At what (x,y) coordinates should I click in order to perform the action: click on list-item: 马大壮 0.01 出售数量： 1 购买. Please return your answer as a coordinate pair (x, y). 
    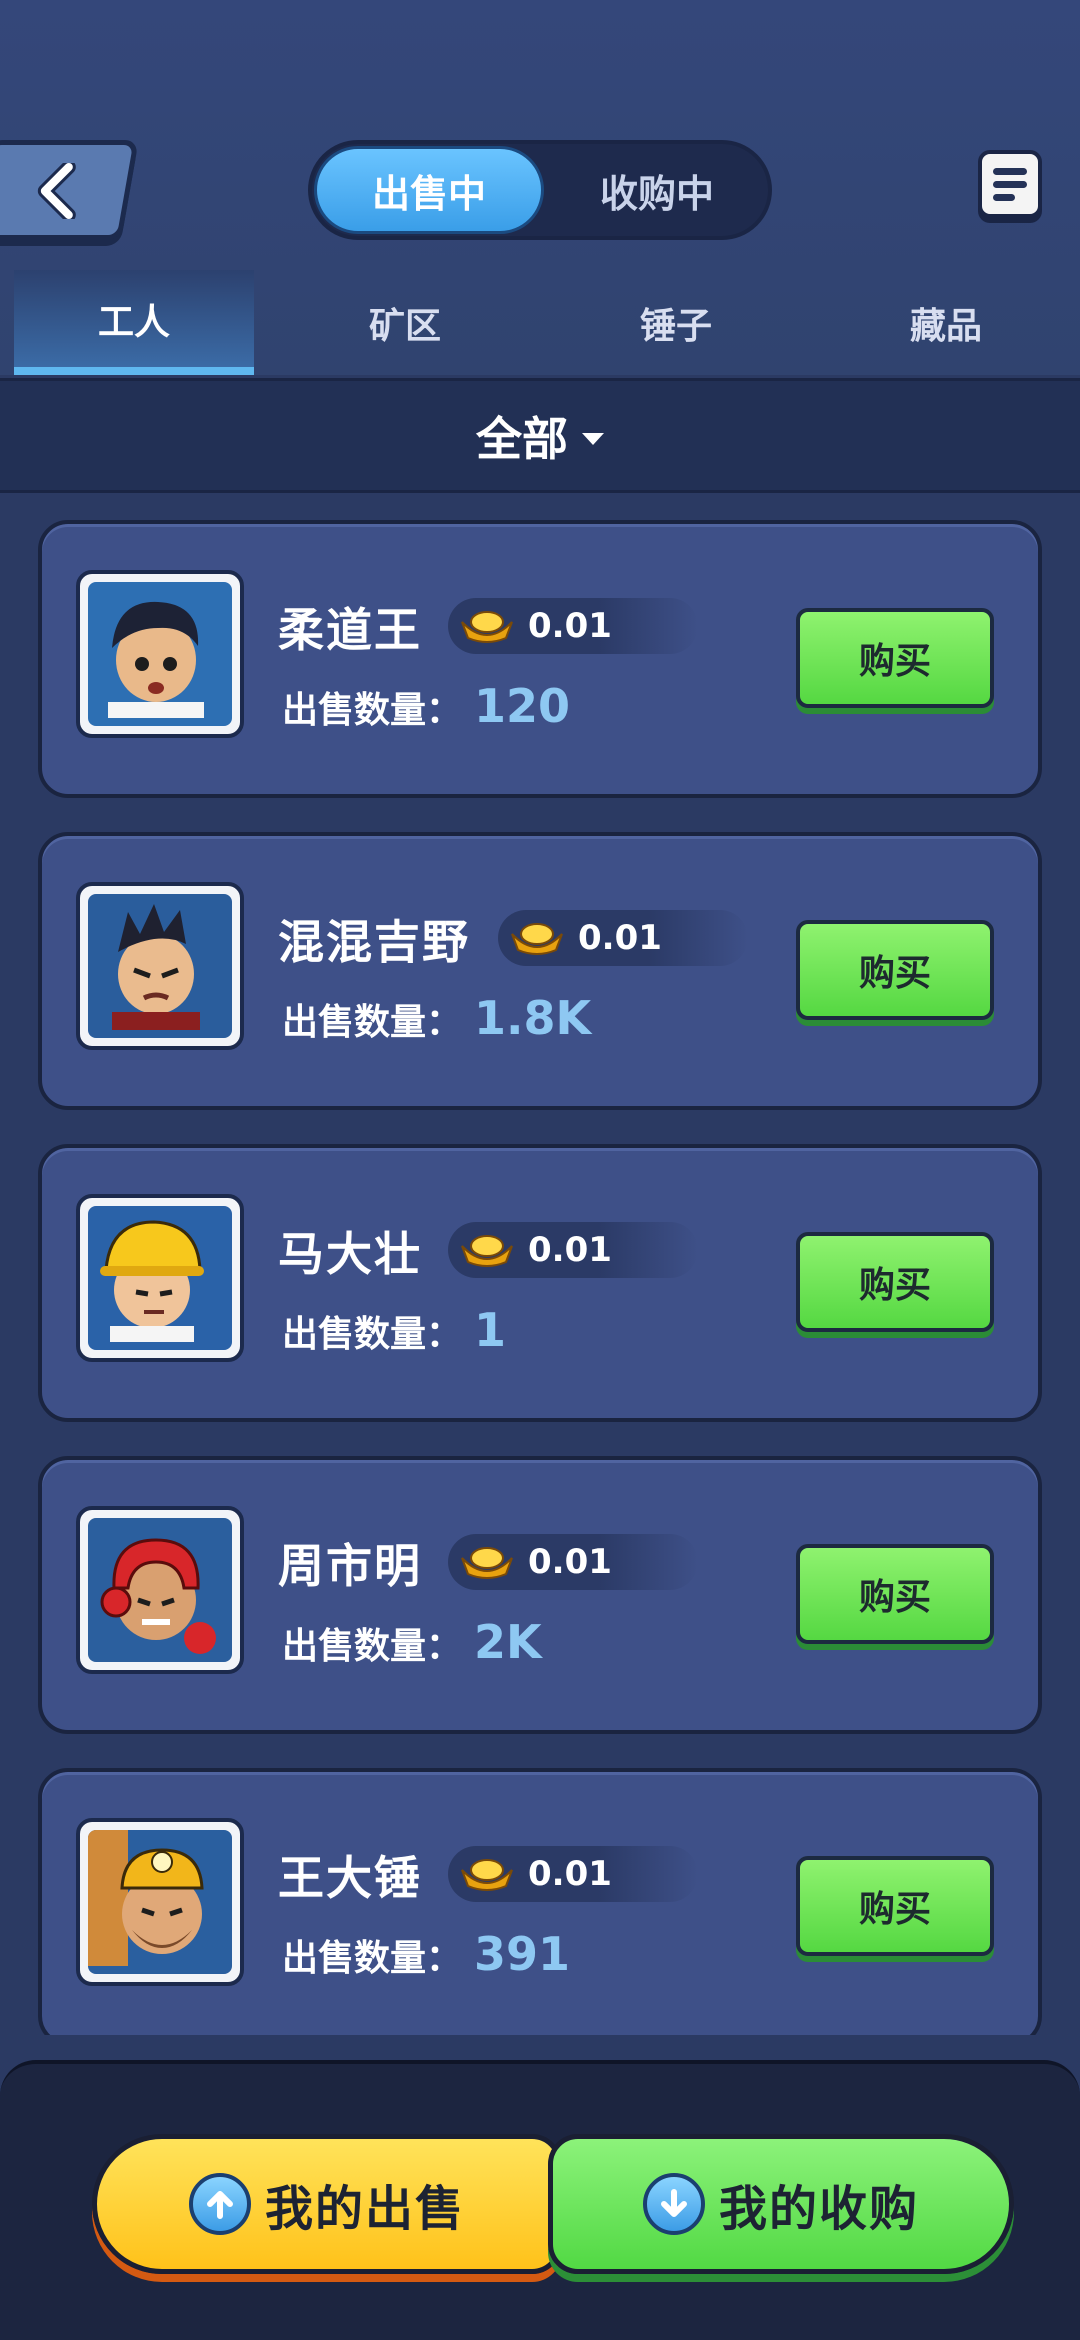
    Looking at the image, I should click on (540, 1283).